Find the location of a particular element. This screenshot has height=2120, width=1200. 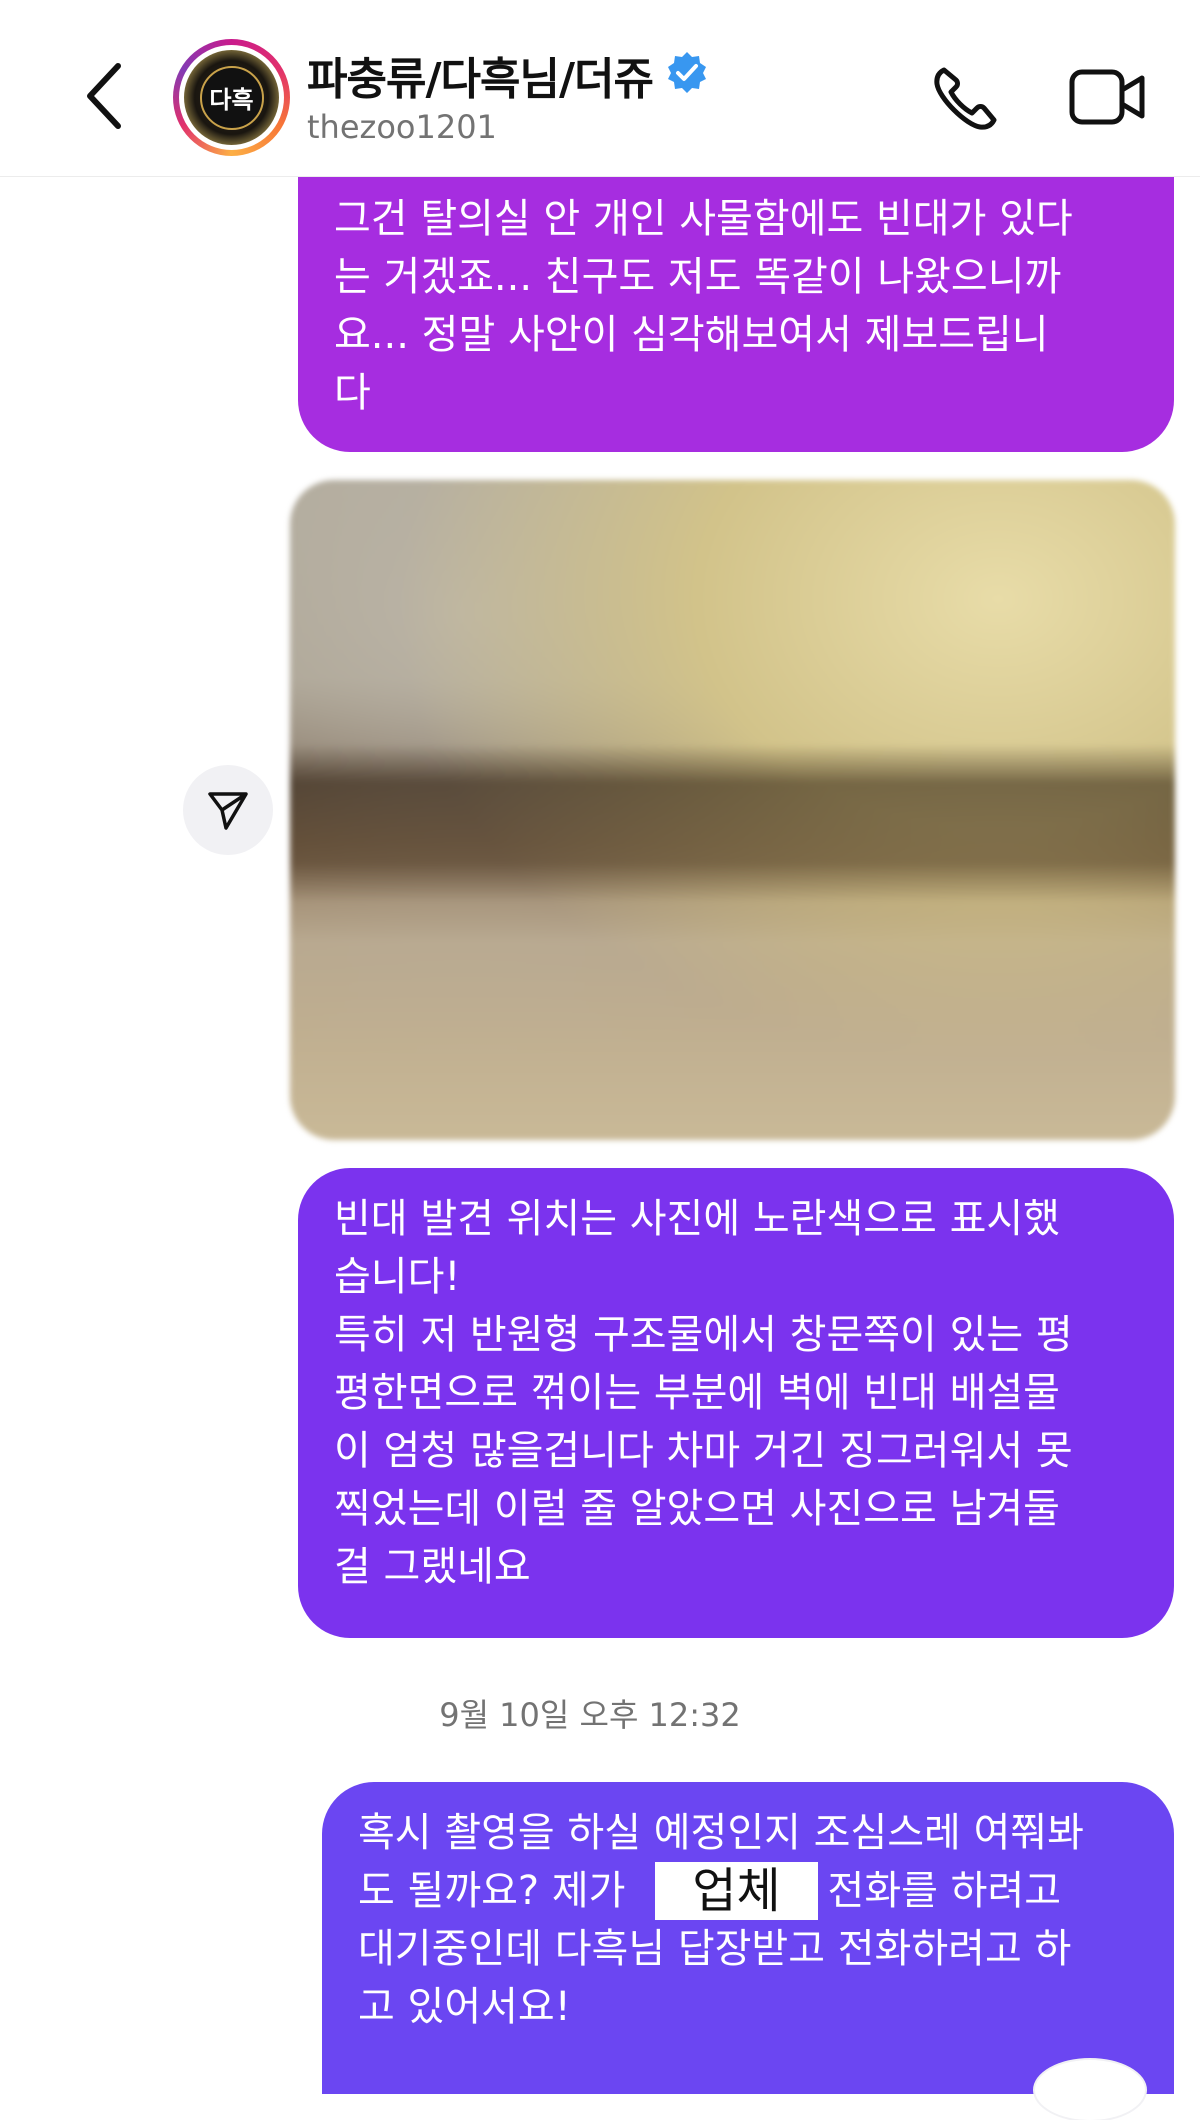

video-camera-icon is located at coordinates (1107, 97).